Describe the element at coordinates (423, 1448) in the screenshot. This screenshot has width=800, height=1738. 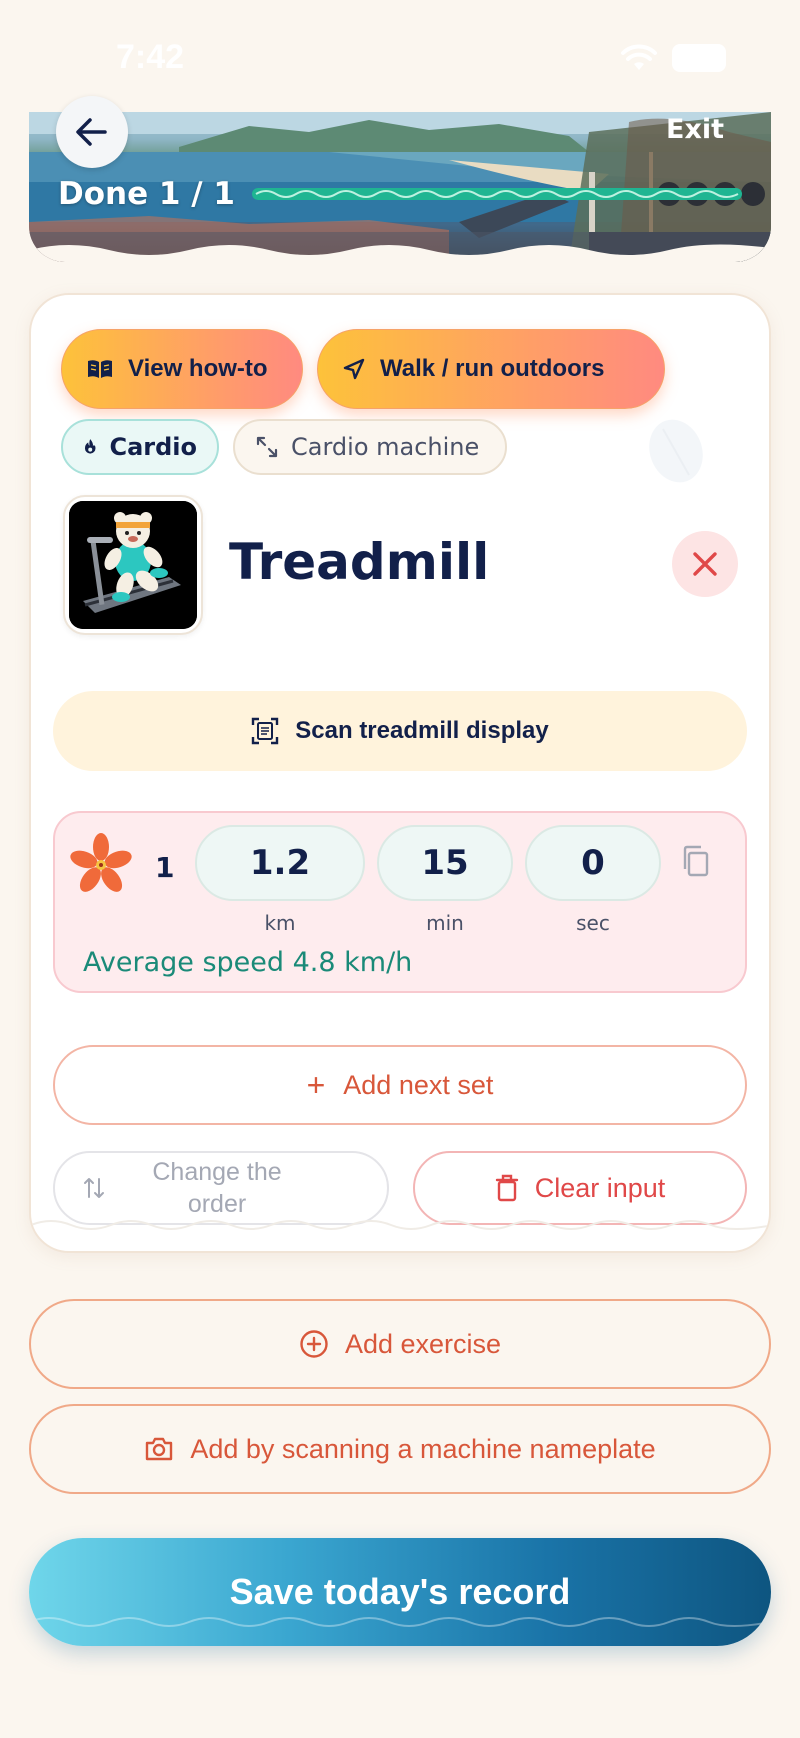
I see `scan-nameplate-label: Add by scanning a machine nameplate` at that location.